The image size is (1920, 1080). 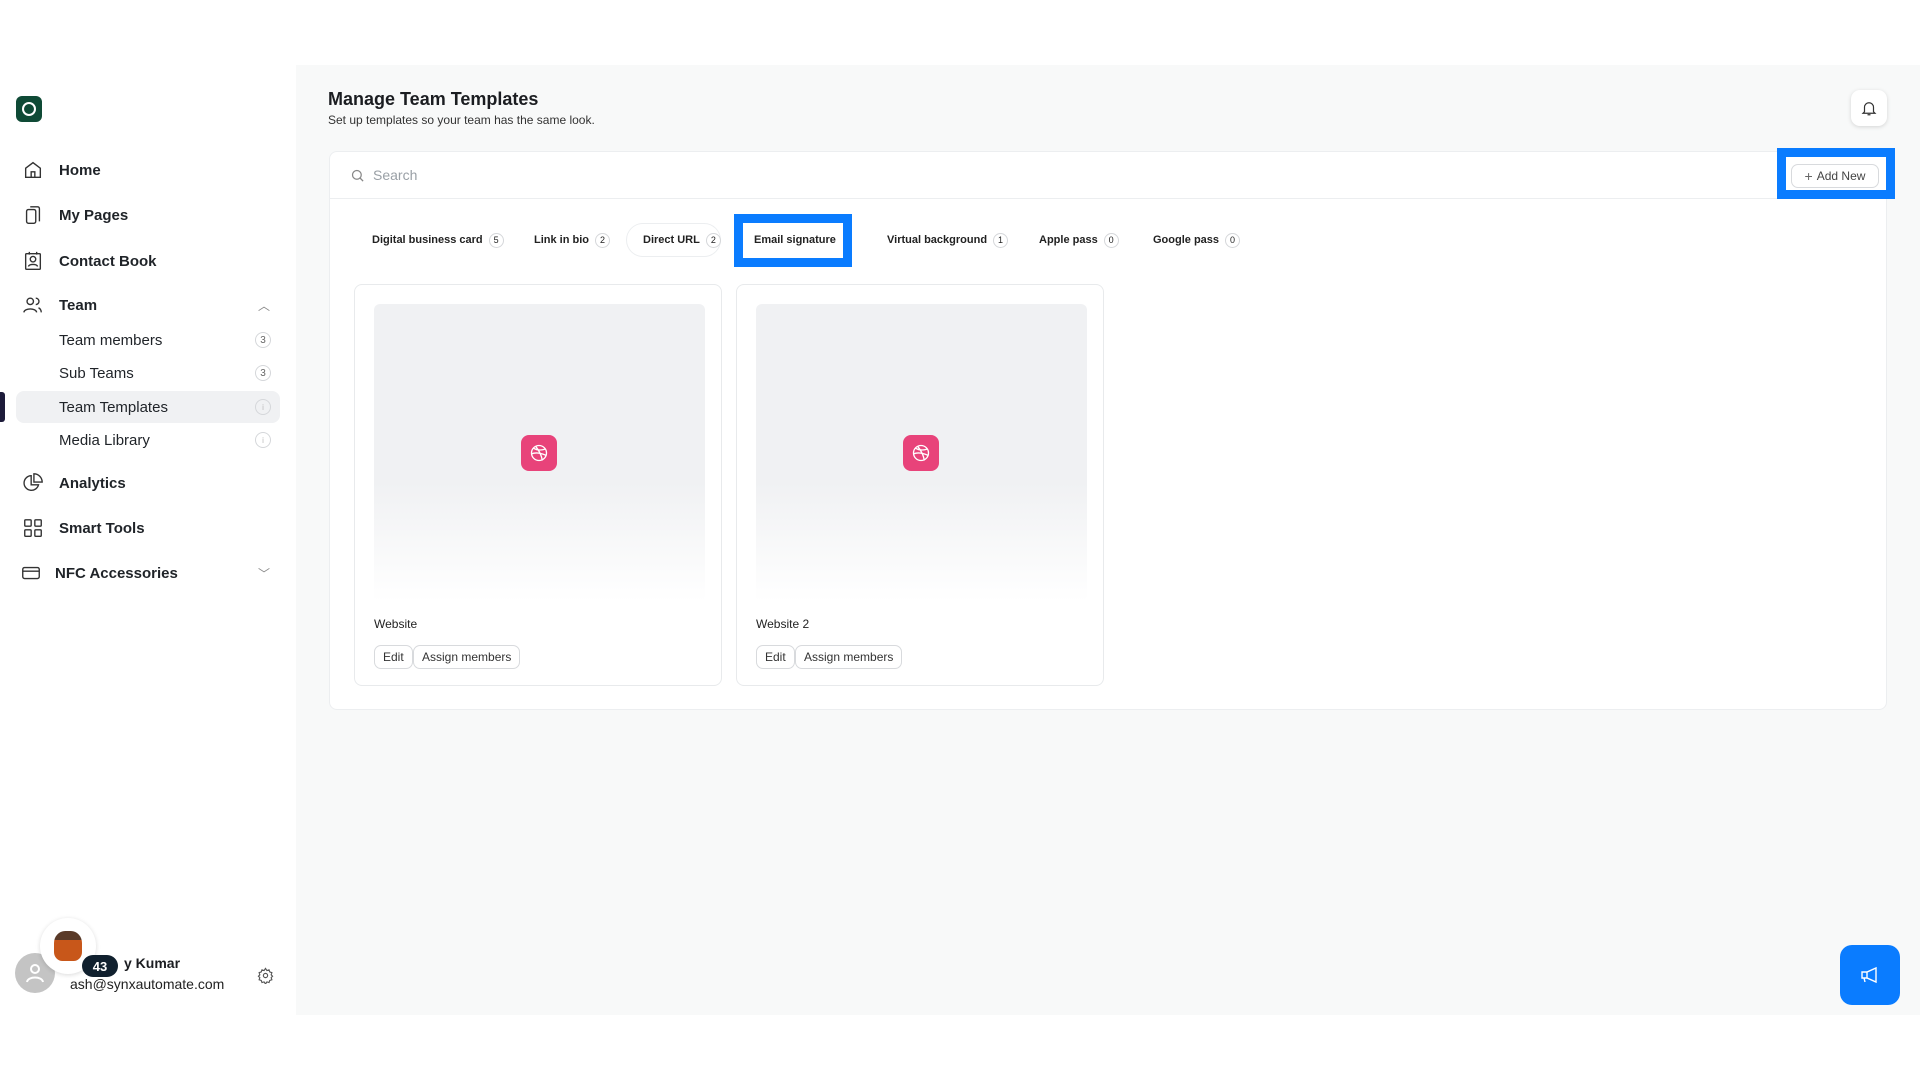 What do you see at coordinates (78, 305) in the screenshot?
I see `sidebar-item-label: Team` at bounding box center [78, 305].